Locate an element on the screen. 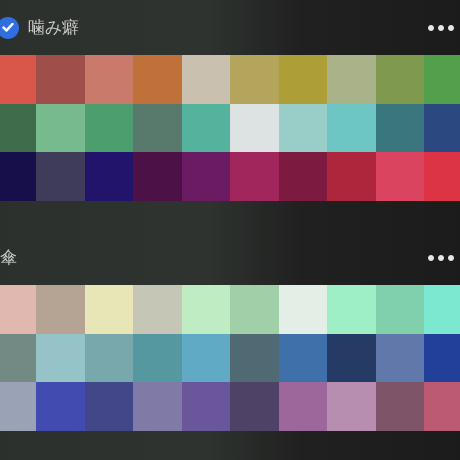 This screenshot has width=460, height=460. check-icon is located at coordinates (8, 27).